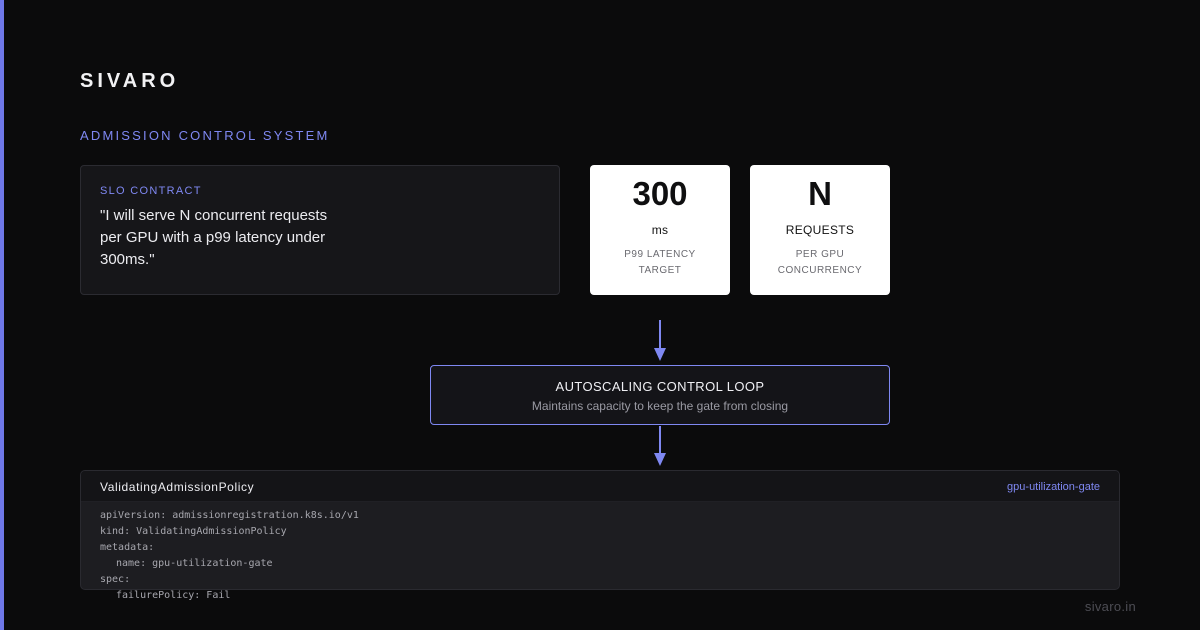  I want to click on code-line: name: gpu-utilization-gate, so click(194, 563).